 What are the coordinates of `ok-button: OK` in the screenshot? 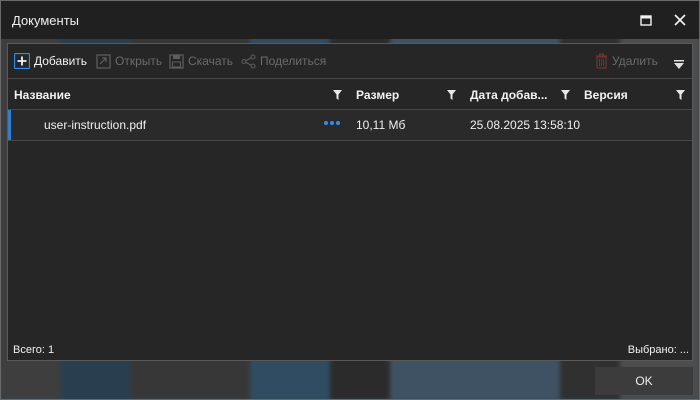 It's located at (644, 381).